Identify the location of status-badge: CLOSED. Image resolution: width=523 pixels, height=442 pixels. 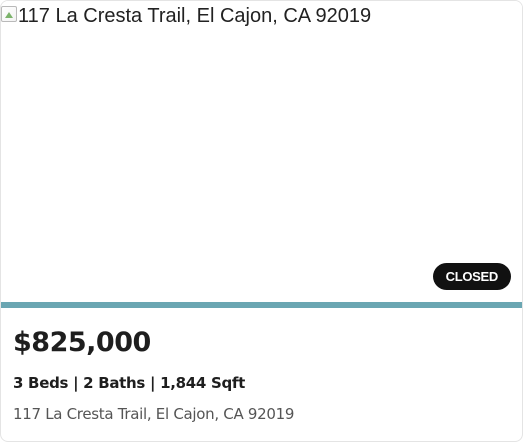
(471, 276).